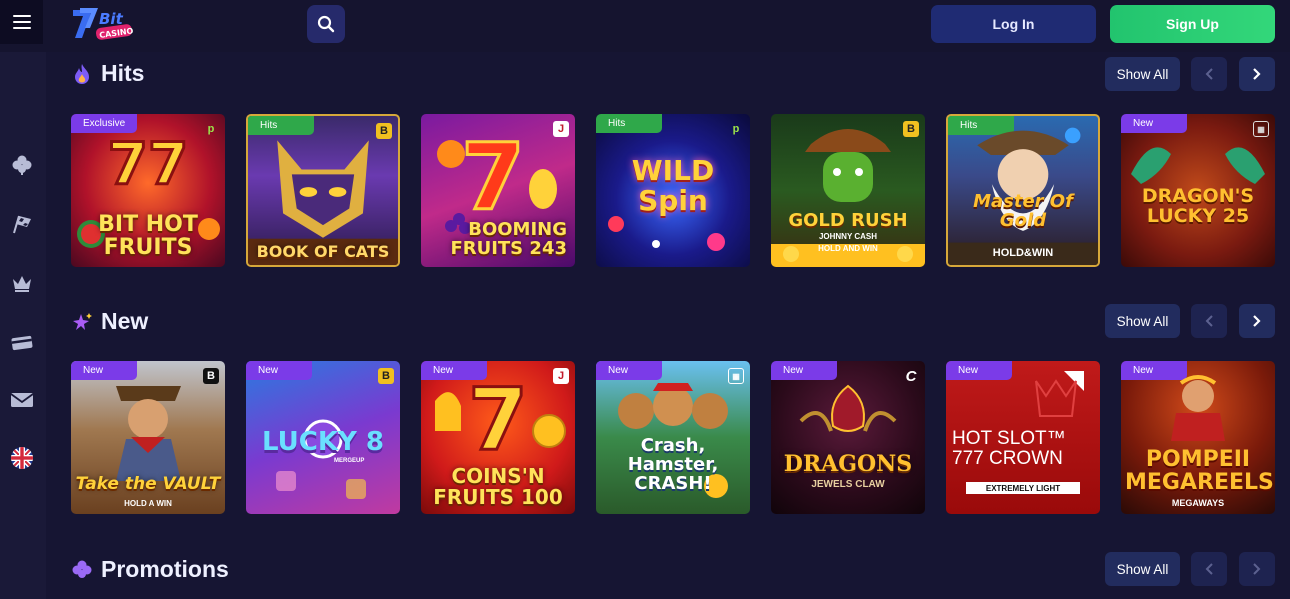 The width and height of the screenshot is (1290, 599). I want to click on game-title: Crash, Hamster, CRASH!, so click(673, 465).